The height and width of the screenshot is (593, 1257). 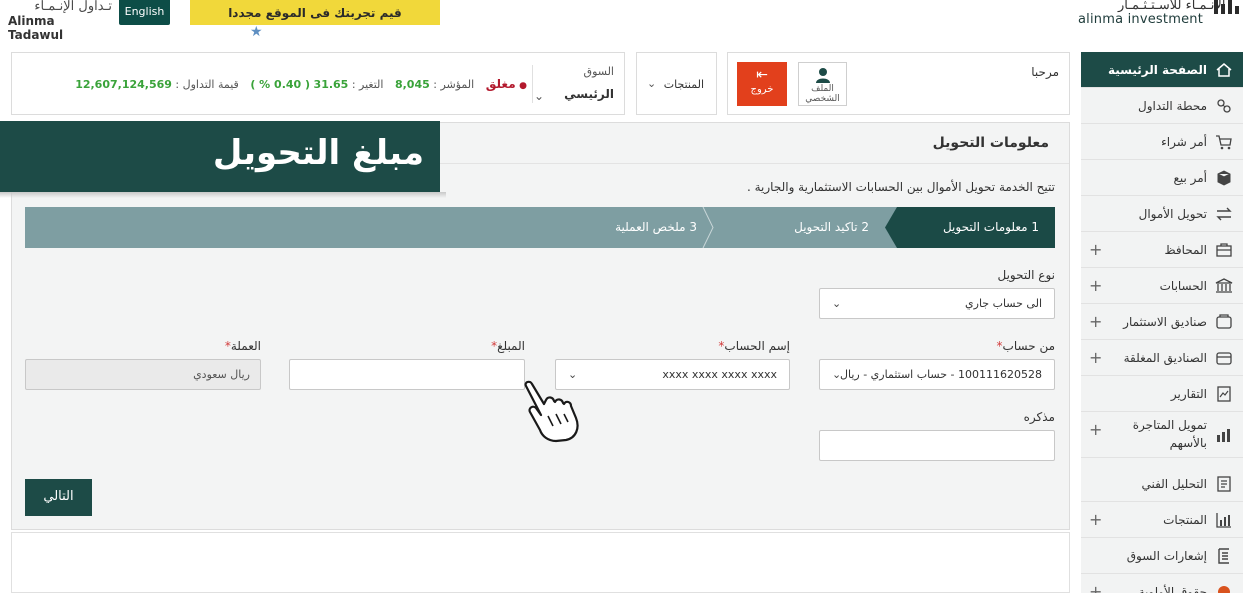 What do you see at coordinates (1172, 214) in the screenshot?
I see `sidebar-item-label: تحويل الأموال` at bounding box center [1172, 214].